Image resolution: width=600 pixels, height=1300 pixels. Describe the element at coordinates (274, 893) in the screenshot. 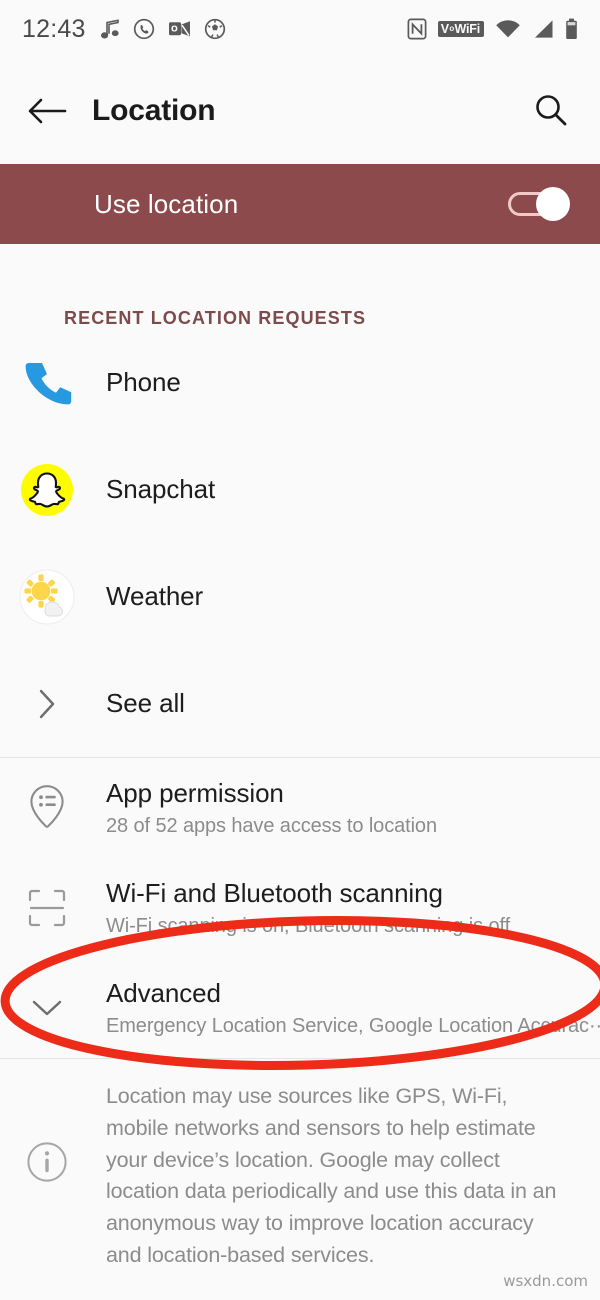

I see `wifi-bluetooth-scanning-title: Wi-Fi and Bluetooth scanning` at that location.